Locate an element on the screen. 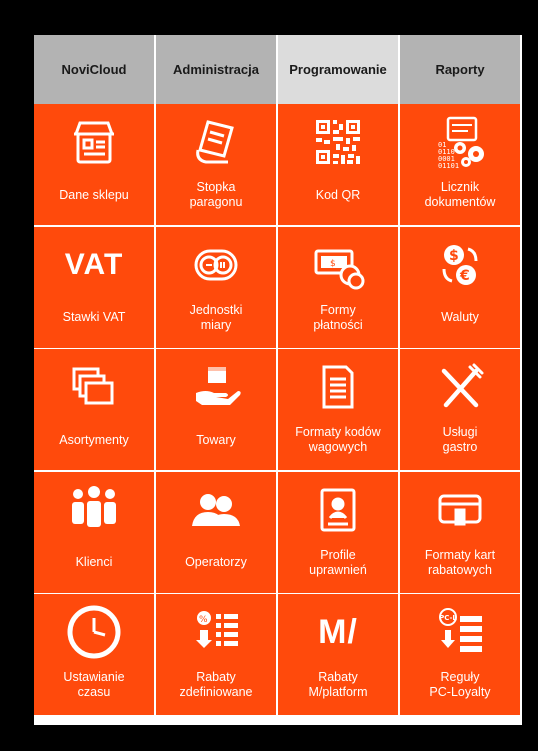  tile-stopka-paragonu: Stopka paragonu is located at coordinates (216, 164).